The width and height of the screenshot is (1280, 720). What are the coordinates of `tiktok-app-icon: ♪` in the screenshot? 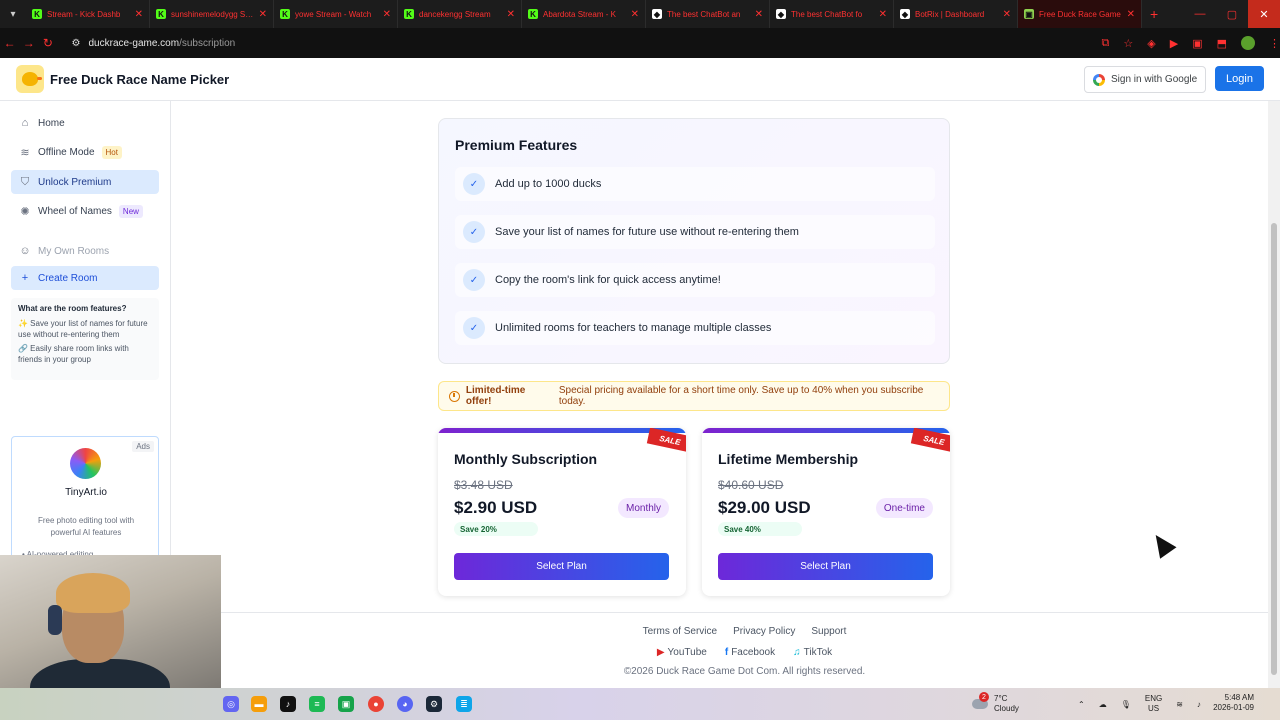 It's located at (288, 704).